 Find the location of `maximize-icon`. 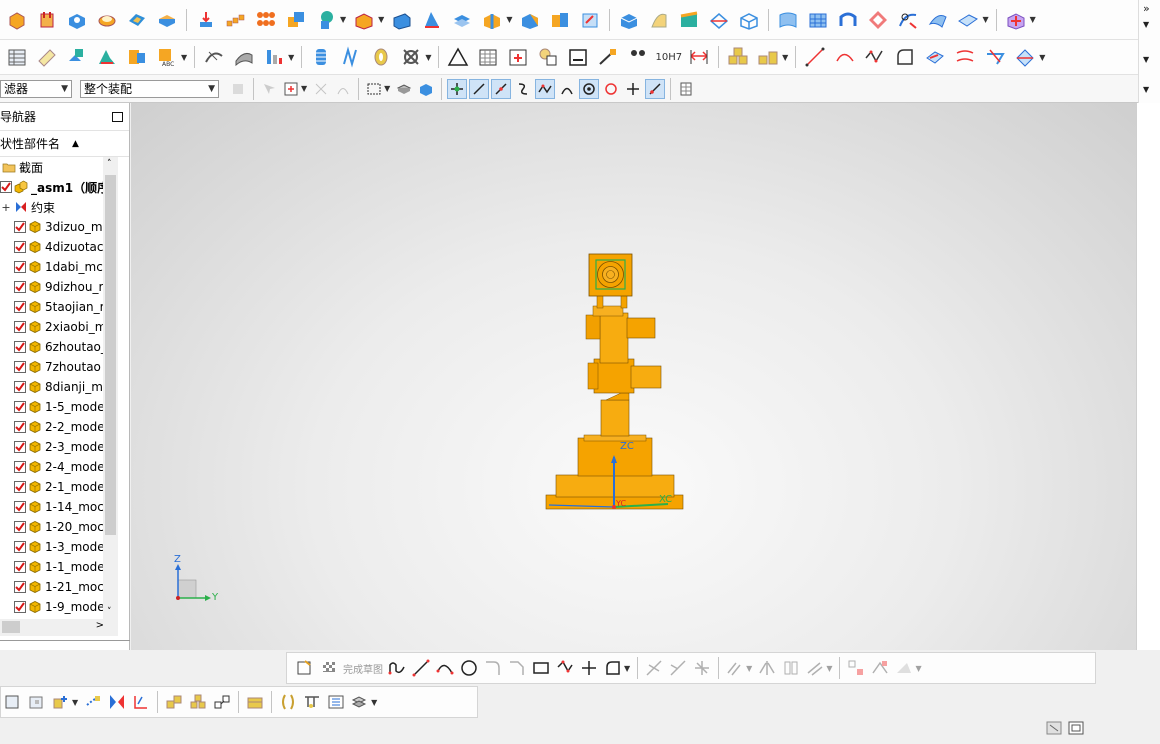

maximize-icon is located at coordinates (117, 116).